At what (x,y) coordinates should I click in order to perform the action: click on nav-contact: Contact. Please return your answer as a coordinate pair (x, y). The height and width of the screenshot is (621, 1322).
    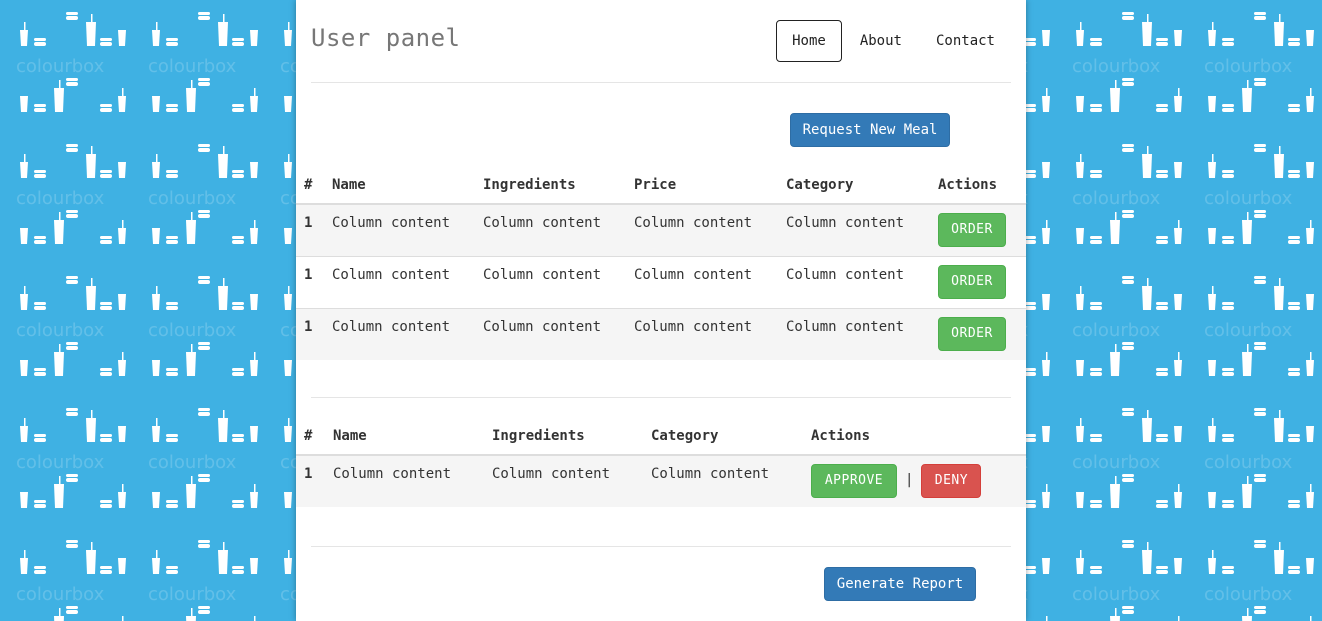
    Looking at the image, I should click on (965, 41).